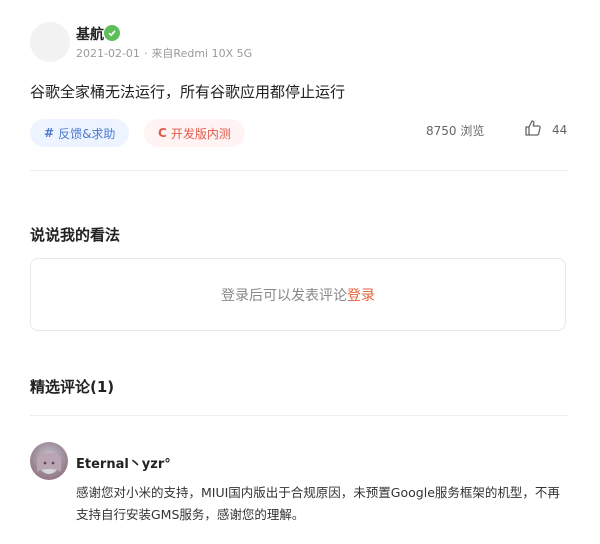  I want to click on tag-dev-beta: C 开发版内测, so click(194, 133).